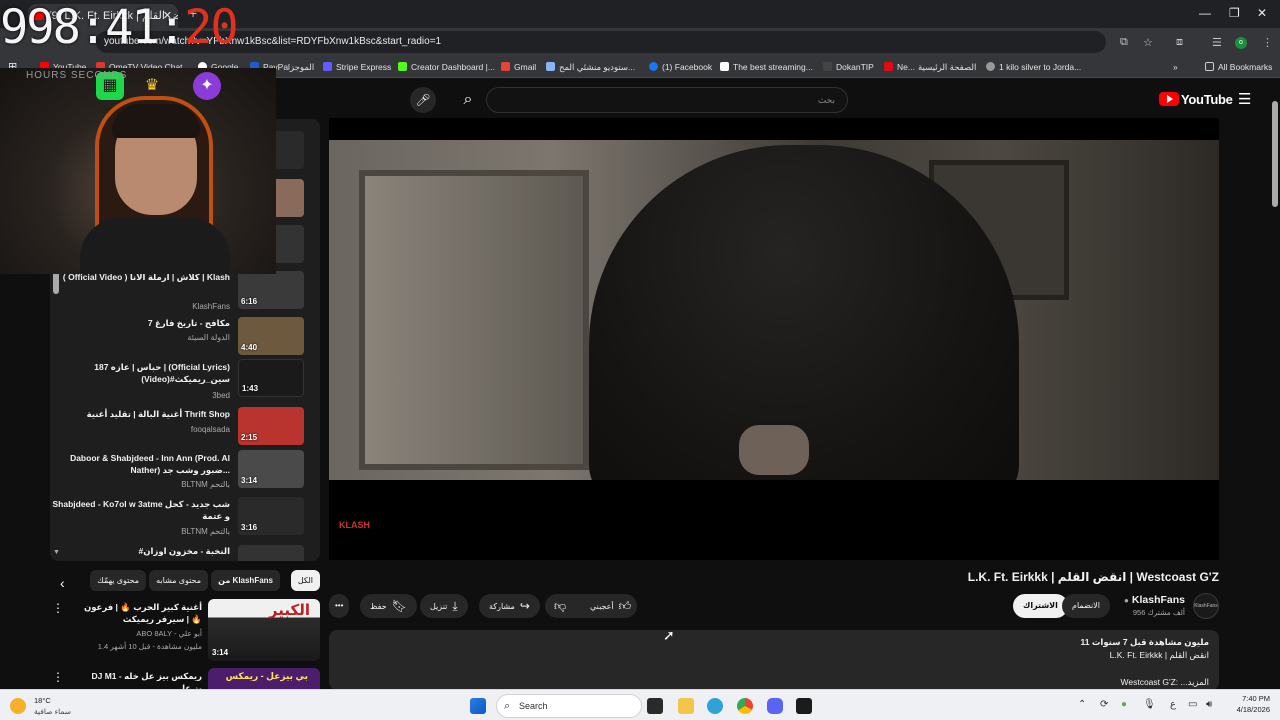 Image resolution: width=1280 pixels, height=720 pixels. What do you see at coordinates (775, 706) in the screenshot?
I see `discord-icon` at bounding box center [775, 706].